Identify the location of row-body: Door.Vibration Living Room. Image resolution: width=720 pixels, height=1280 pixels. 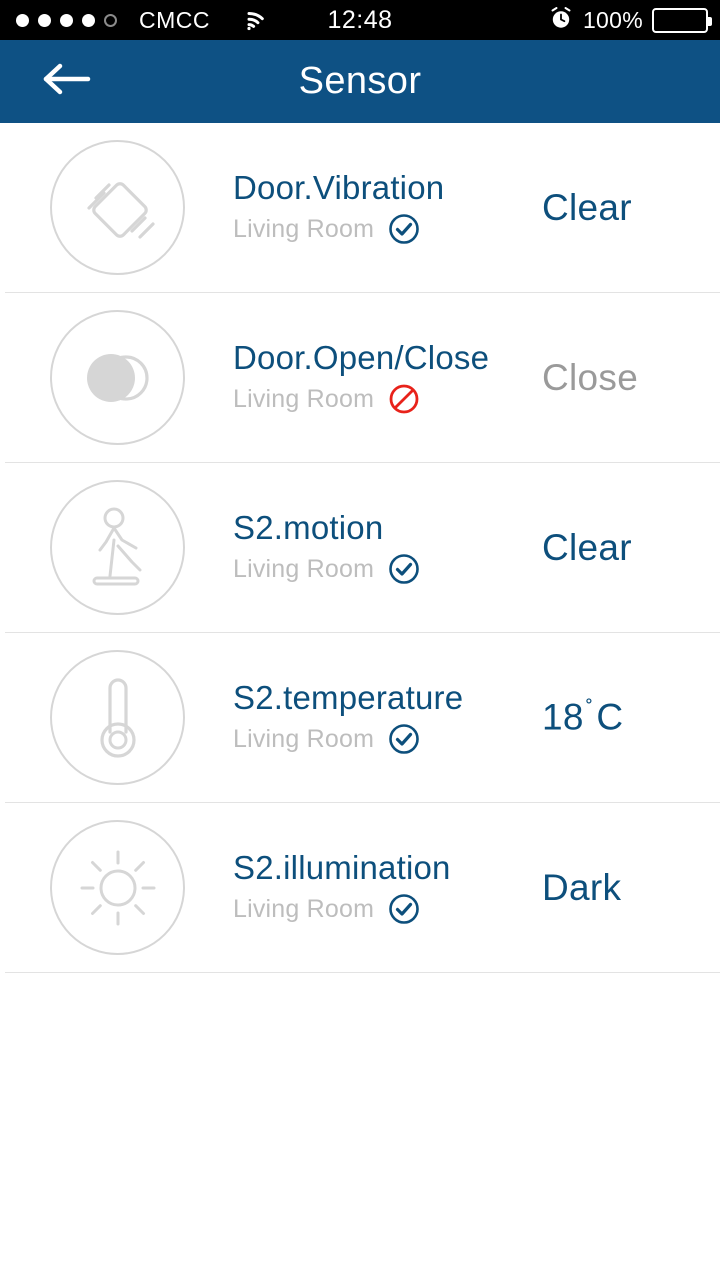
(387, 208).